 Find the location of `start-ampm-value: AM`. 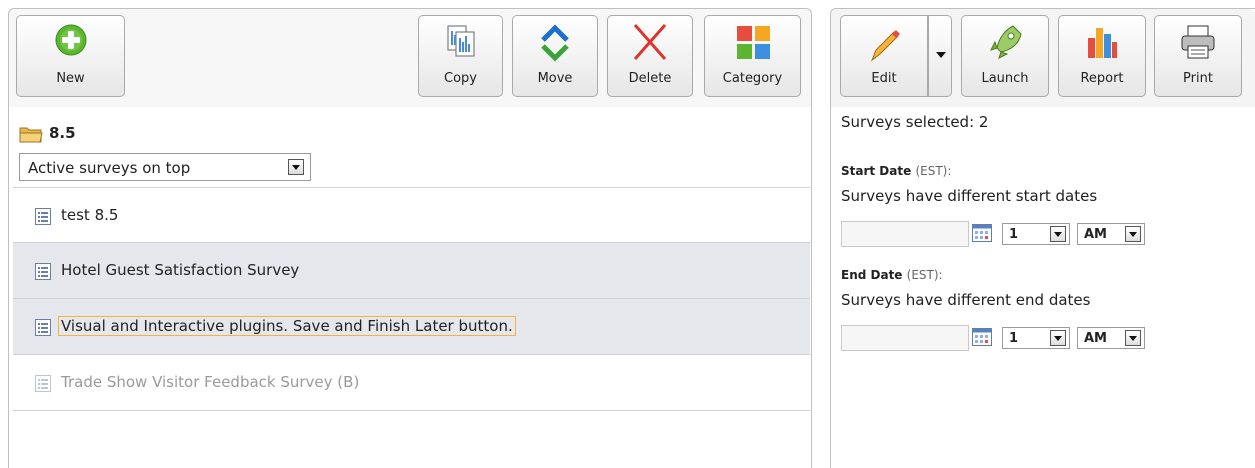

start-ampm-value: AM is located at coordinates (1095, 234).